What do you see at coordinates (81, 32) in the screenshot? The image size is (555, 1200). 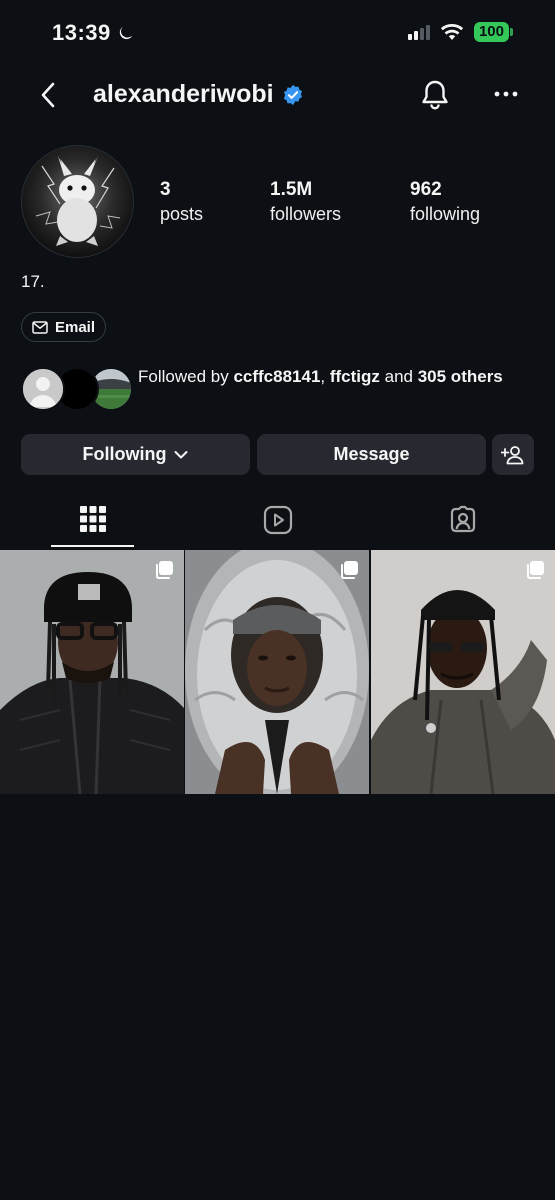 I see `time-text: 13:39` at bounding box center [81, 32].